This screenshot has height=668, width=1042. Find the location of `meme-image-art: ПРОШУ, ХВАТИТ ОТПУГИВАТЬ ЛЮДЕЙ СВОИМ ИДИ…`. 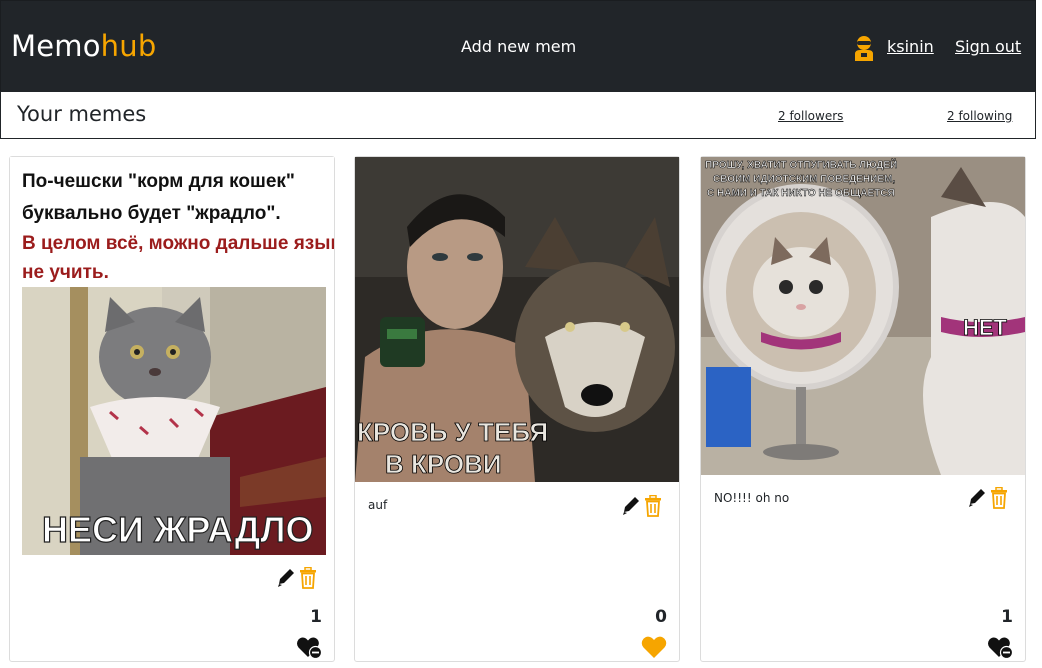

meme-image-art: ПРОШУ, ХВАТИТ ОТПУГИВАТЬ ЛЮДЕЙ СВОИМ ИДИ… is located at coordinates (863, 316).